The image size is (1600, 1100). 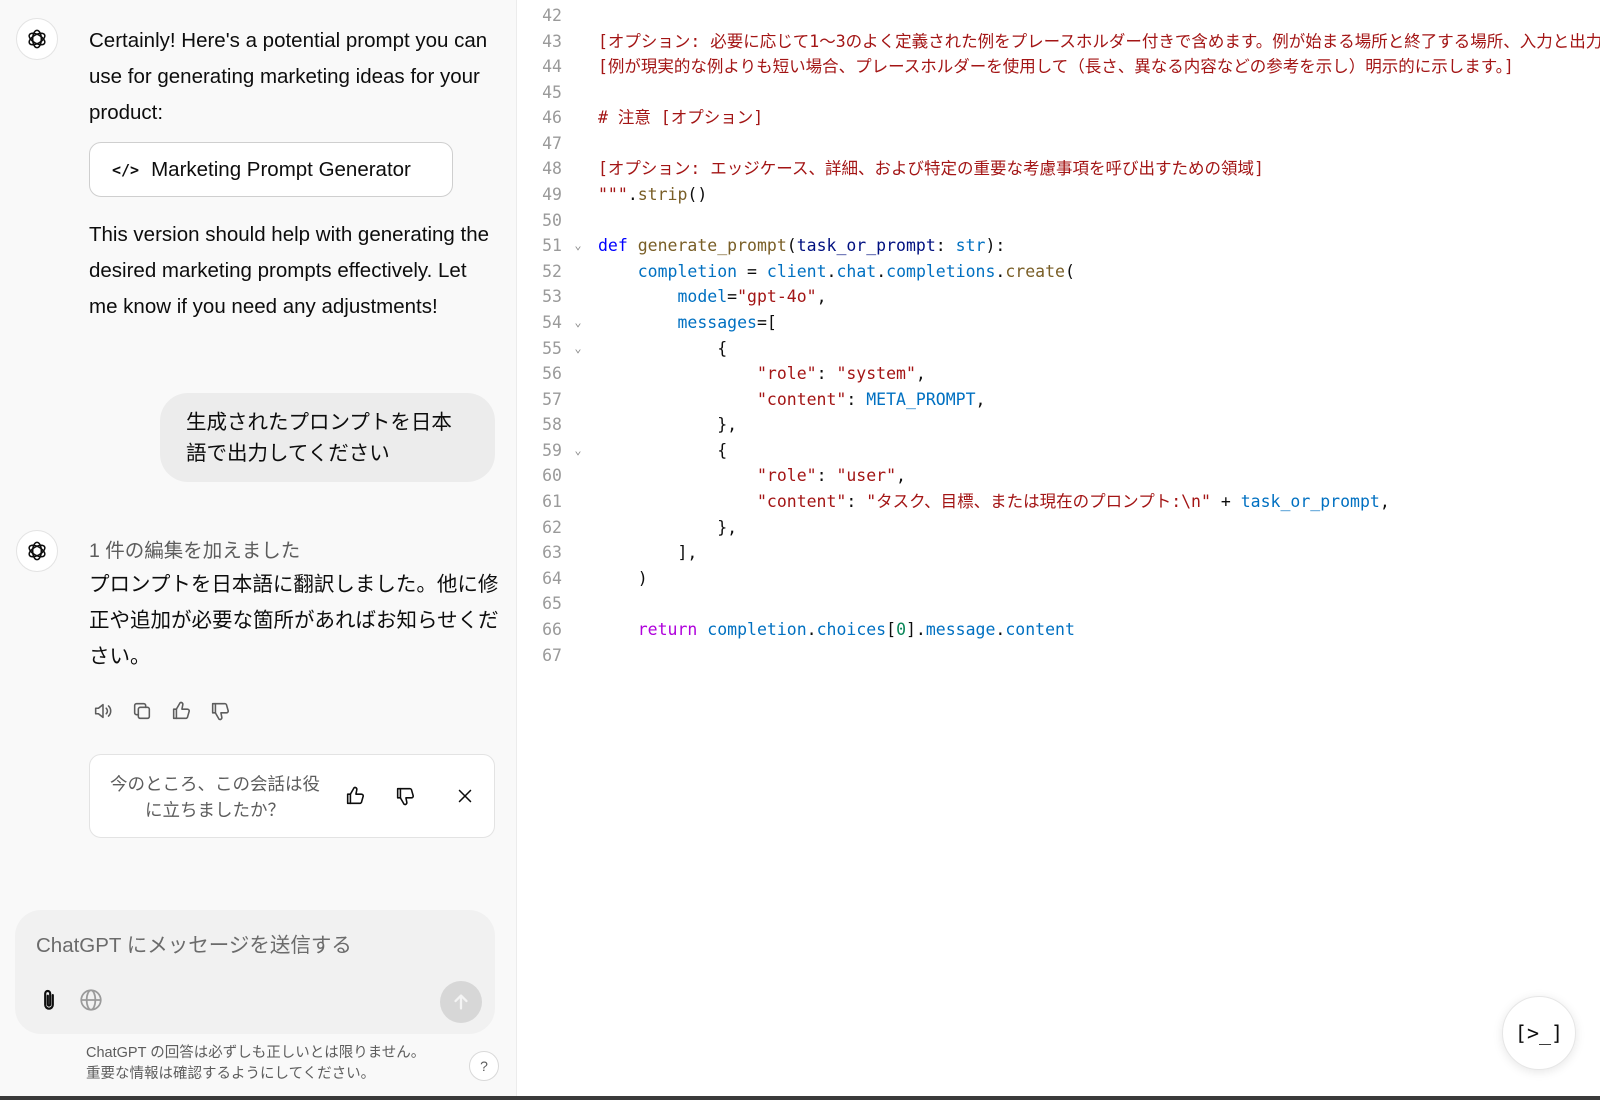 What do you see at coordinates (181, 711) in the screenshot?
I see `good-response-button` at bounding box center [181, 711].